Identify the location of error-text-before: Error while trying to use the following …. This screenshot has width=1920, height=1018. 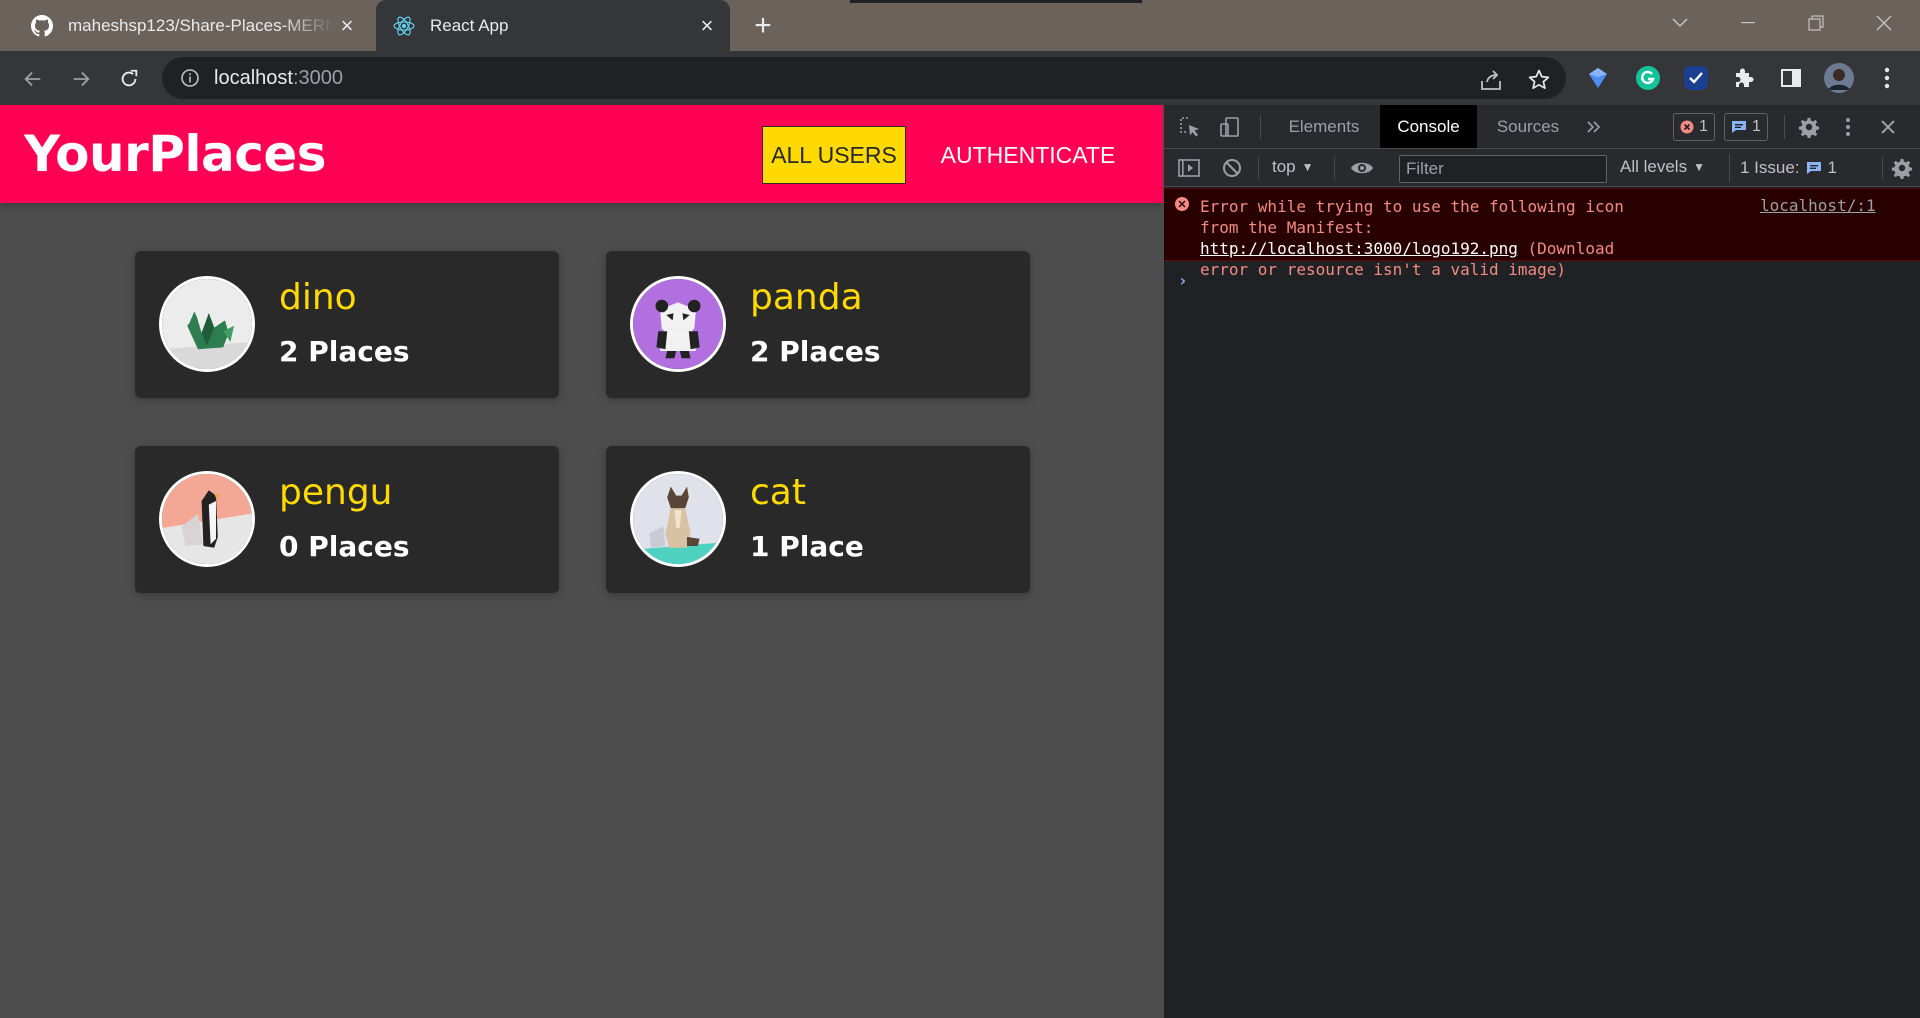
(1412, 217).